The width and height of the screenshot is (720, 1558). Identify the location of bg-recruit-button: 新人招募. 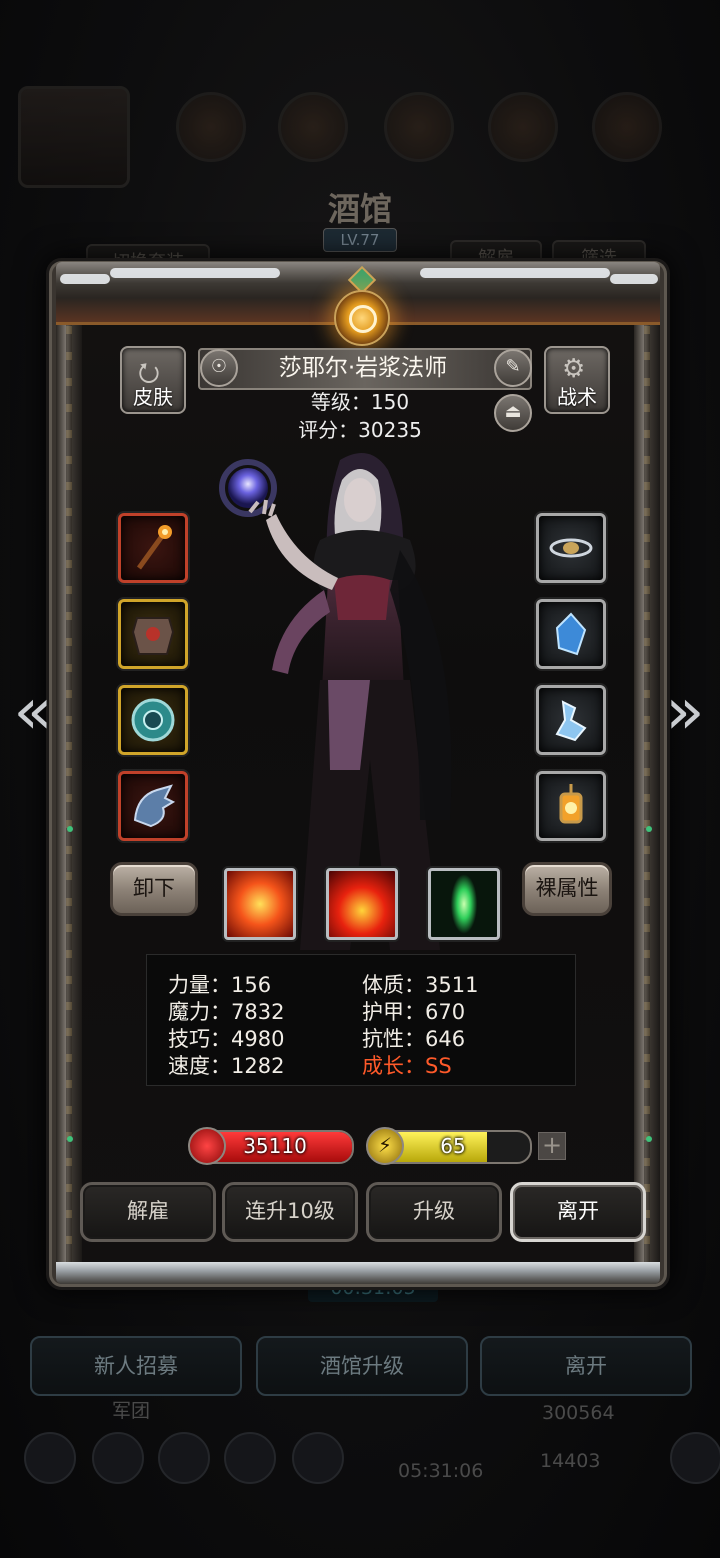
(136, 1366).